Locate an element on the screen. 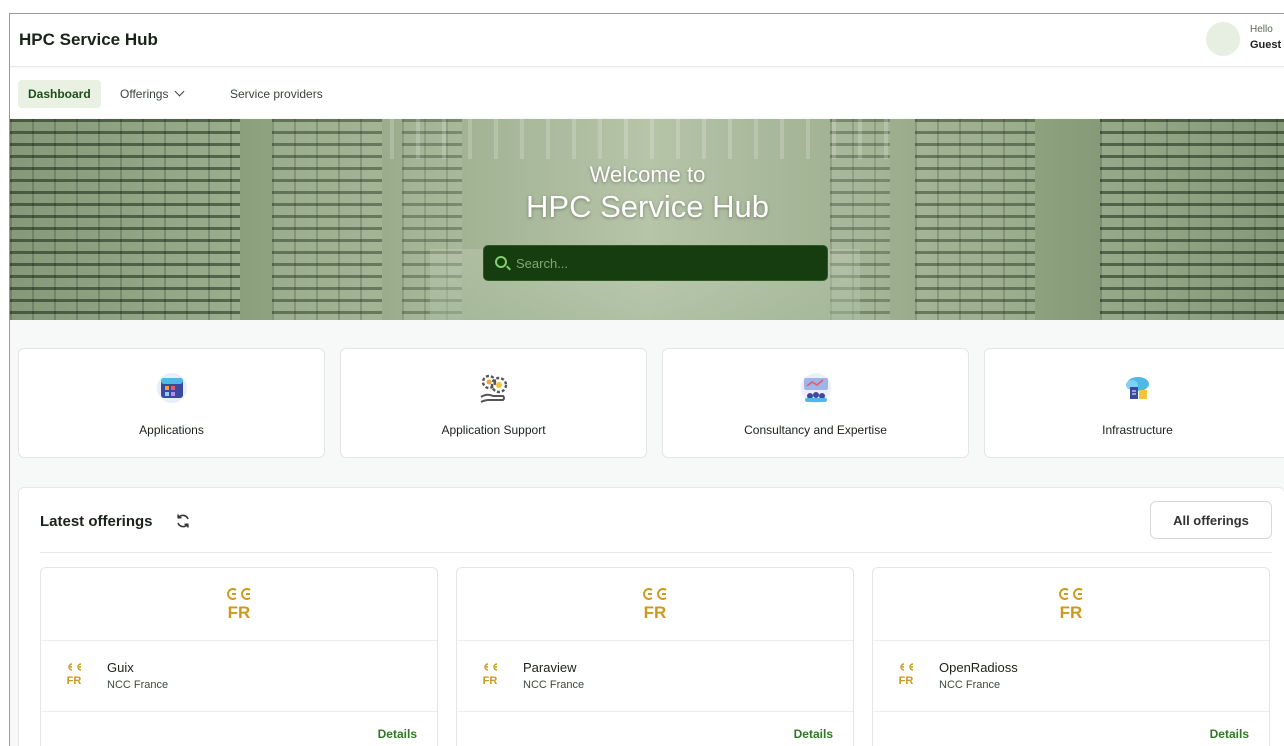  all-offerings-button: All offerings is located at coordinates (1211, 520).